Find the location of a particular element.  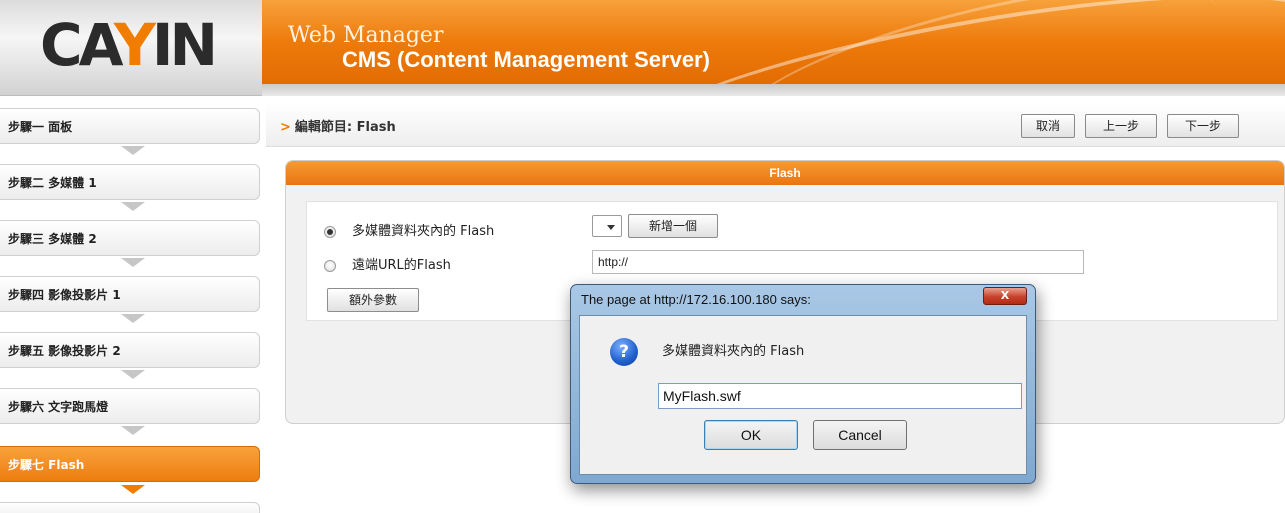

local-flash-radio is located at coordinates (330, 232).